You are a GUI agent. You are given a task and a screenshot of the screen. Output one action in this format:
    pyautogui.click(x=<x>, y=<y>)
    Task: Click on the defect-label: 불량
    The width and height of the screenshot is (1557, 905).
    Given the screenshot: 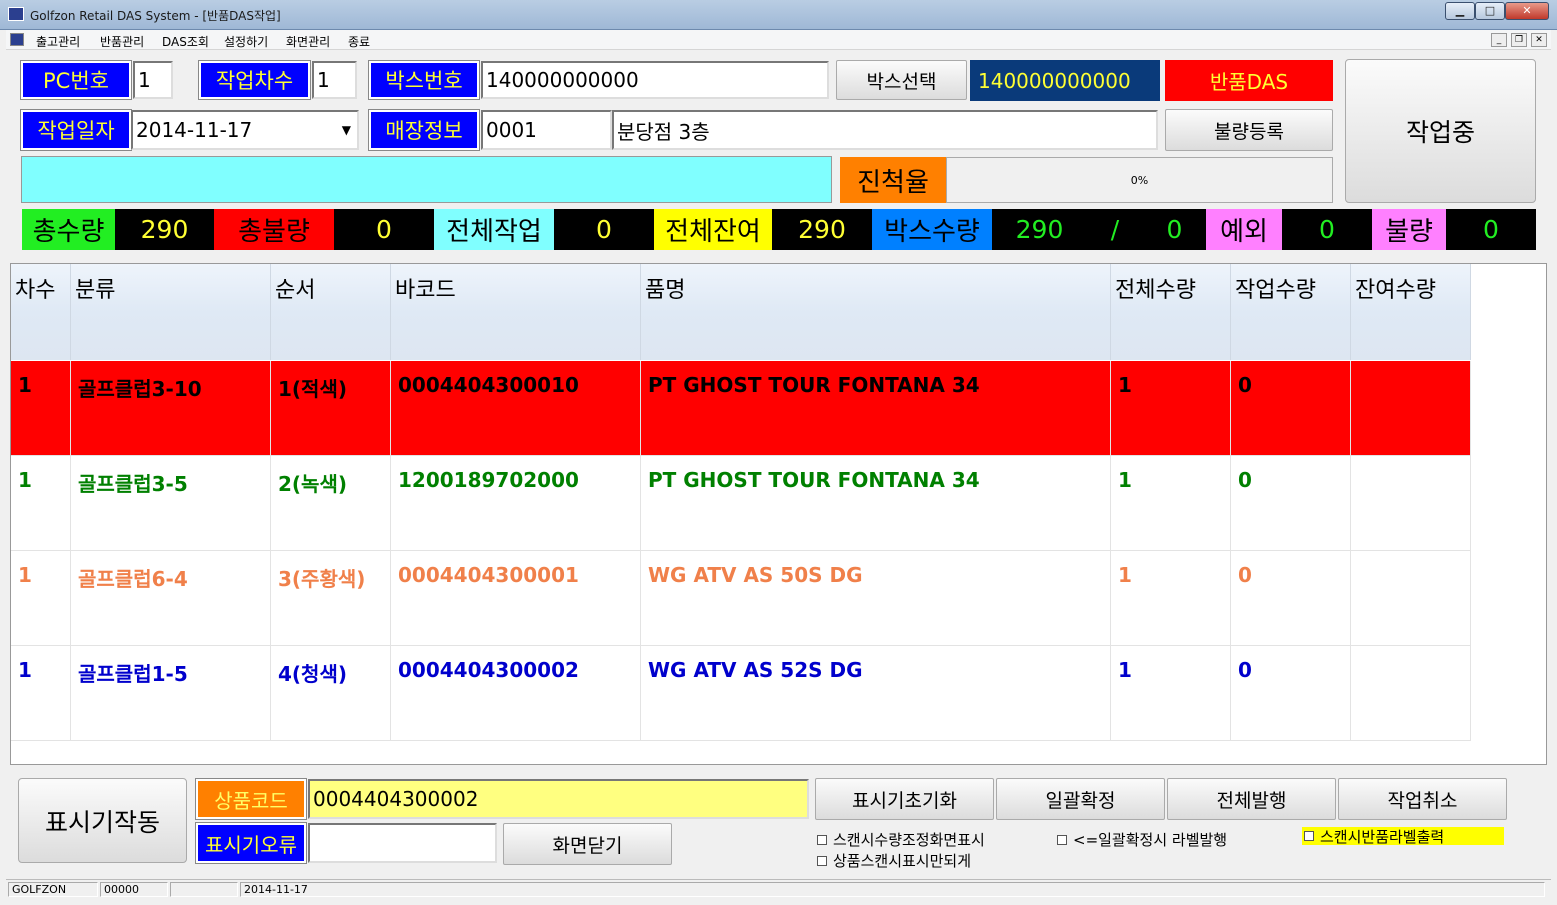 What is the action you would take?
    pyautogui.click(x=1409, y=229)
    